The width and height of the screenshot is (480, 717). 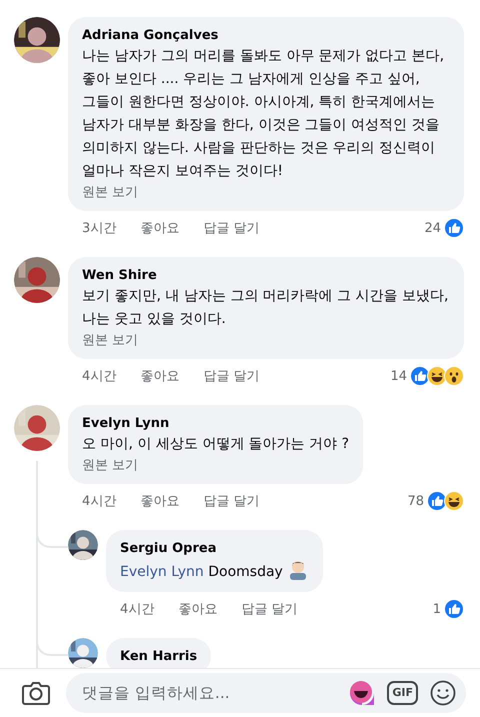 I want to click on reaction-count: 14, so click(x=398, y=376).